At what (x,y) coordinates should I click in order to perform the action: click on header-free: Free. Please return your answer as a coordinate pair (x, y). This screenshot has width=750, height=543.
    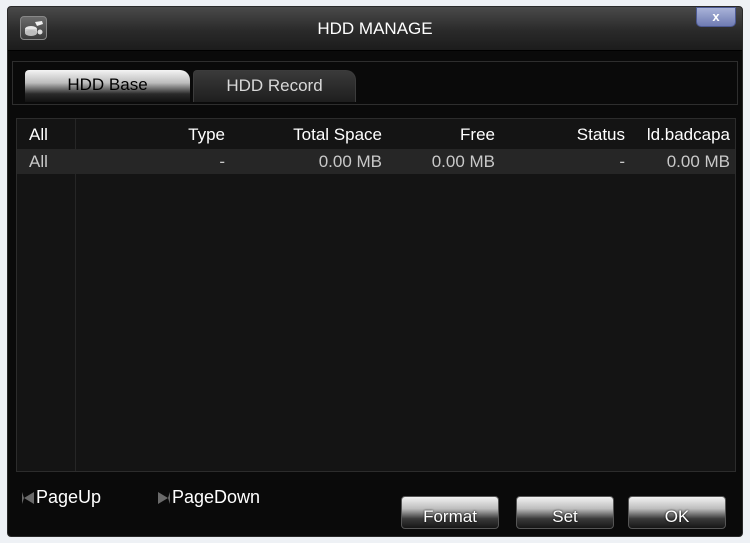
    Looking at the image, I should click on (477, 134).